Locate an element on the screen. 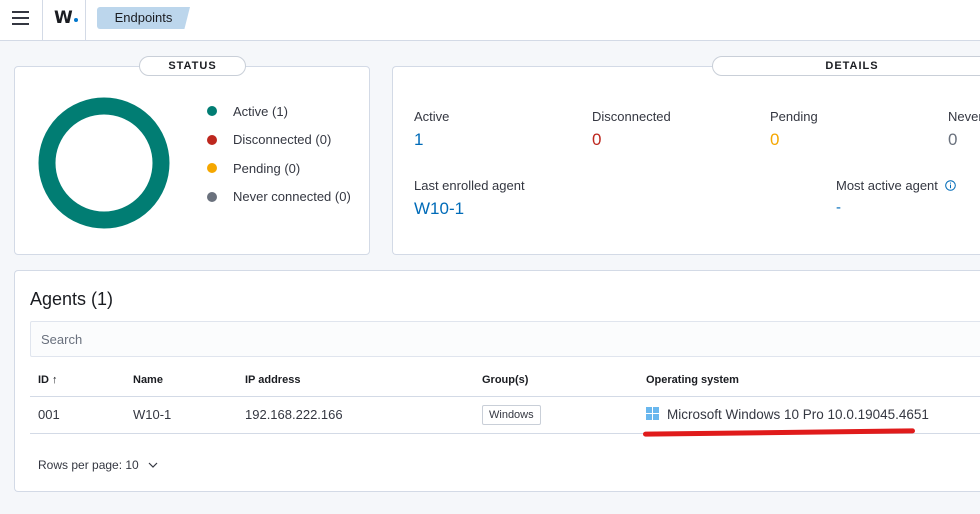 Image resolution: width=980 pixels, height=514 pixels. legend-dot-active is located at coordinates (212, 111).